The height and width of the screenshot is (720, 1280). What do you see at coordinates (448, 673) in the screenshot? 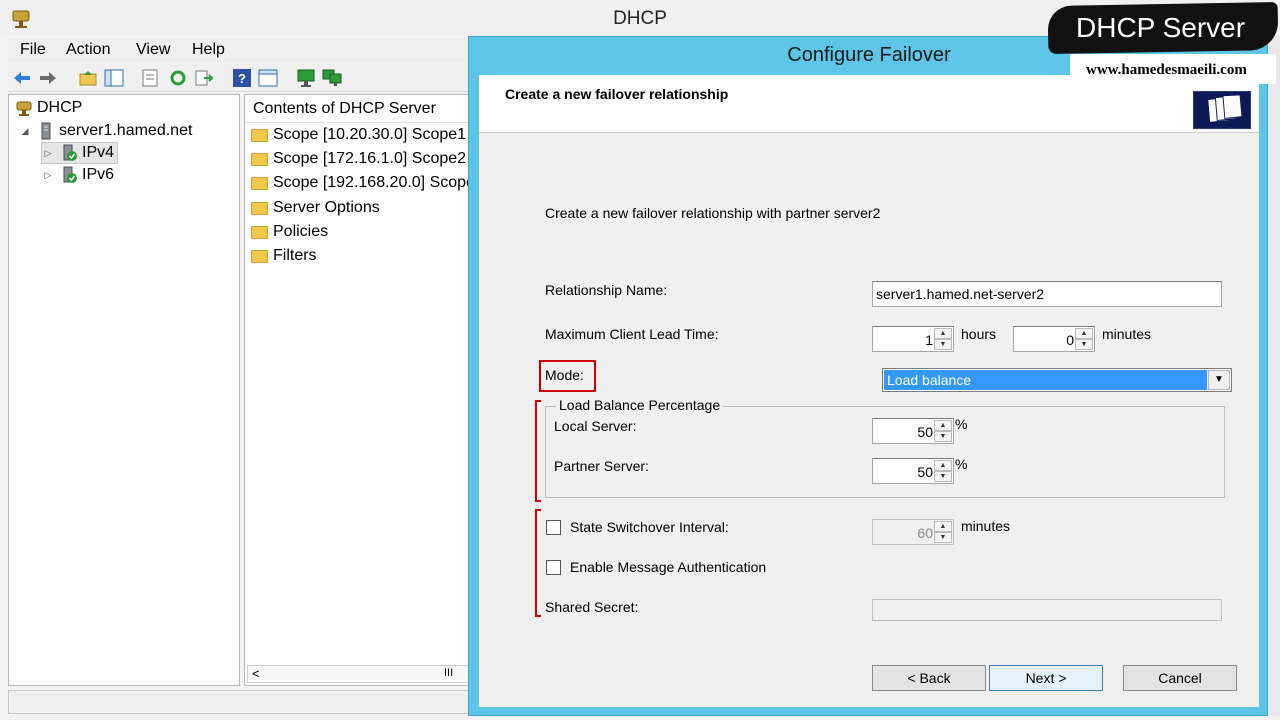
I see `scroll-grip: III` at bounding box center [448, 673].